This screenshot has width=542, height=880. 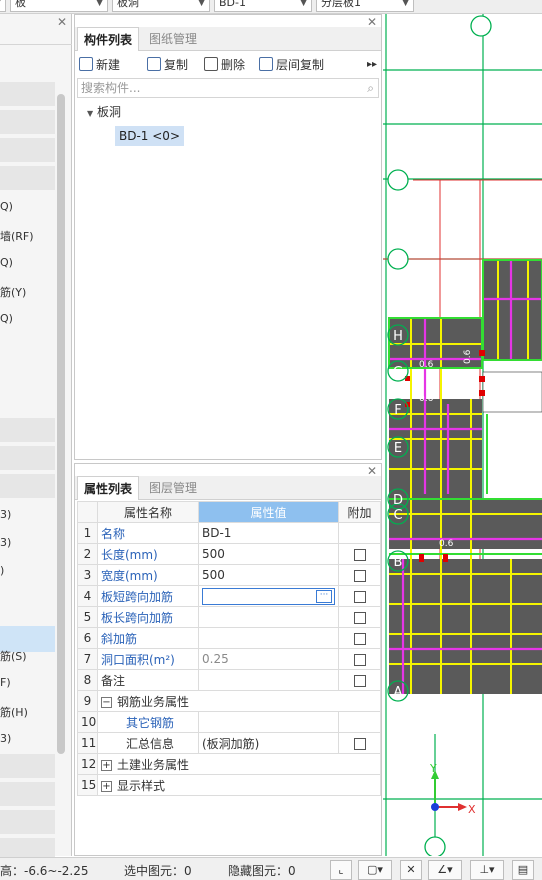 What do you see at coordinates (268, 743) in the screenshot?
I see `property-value: (板洞加筋)` at bounding box center [268, 743].